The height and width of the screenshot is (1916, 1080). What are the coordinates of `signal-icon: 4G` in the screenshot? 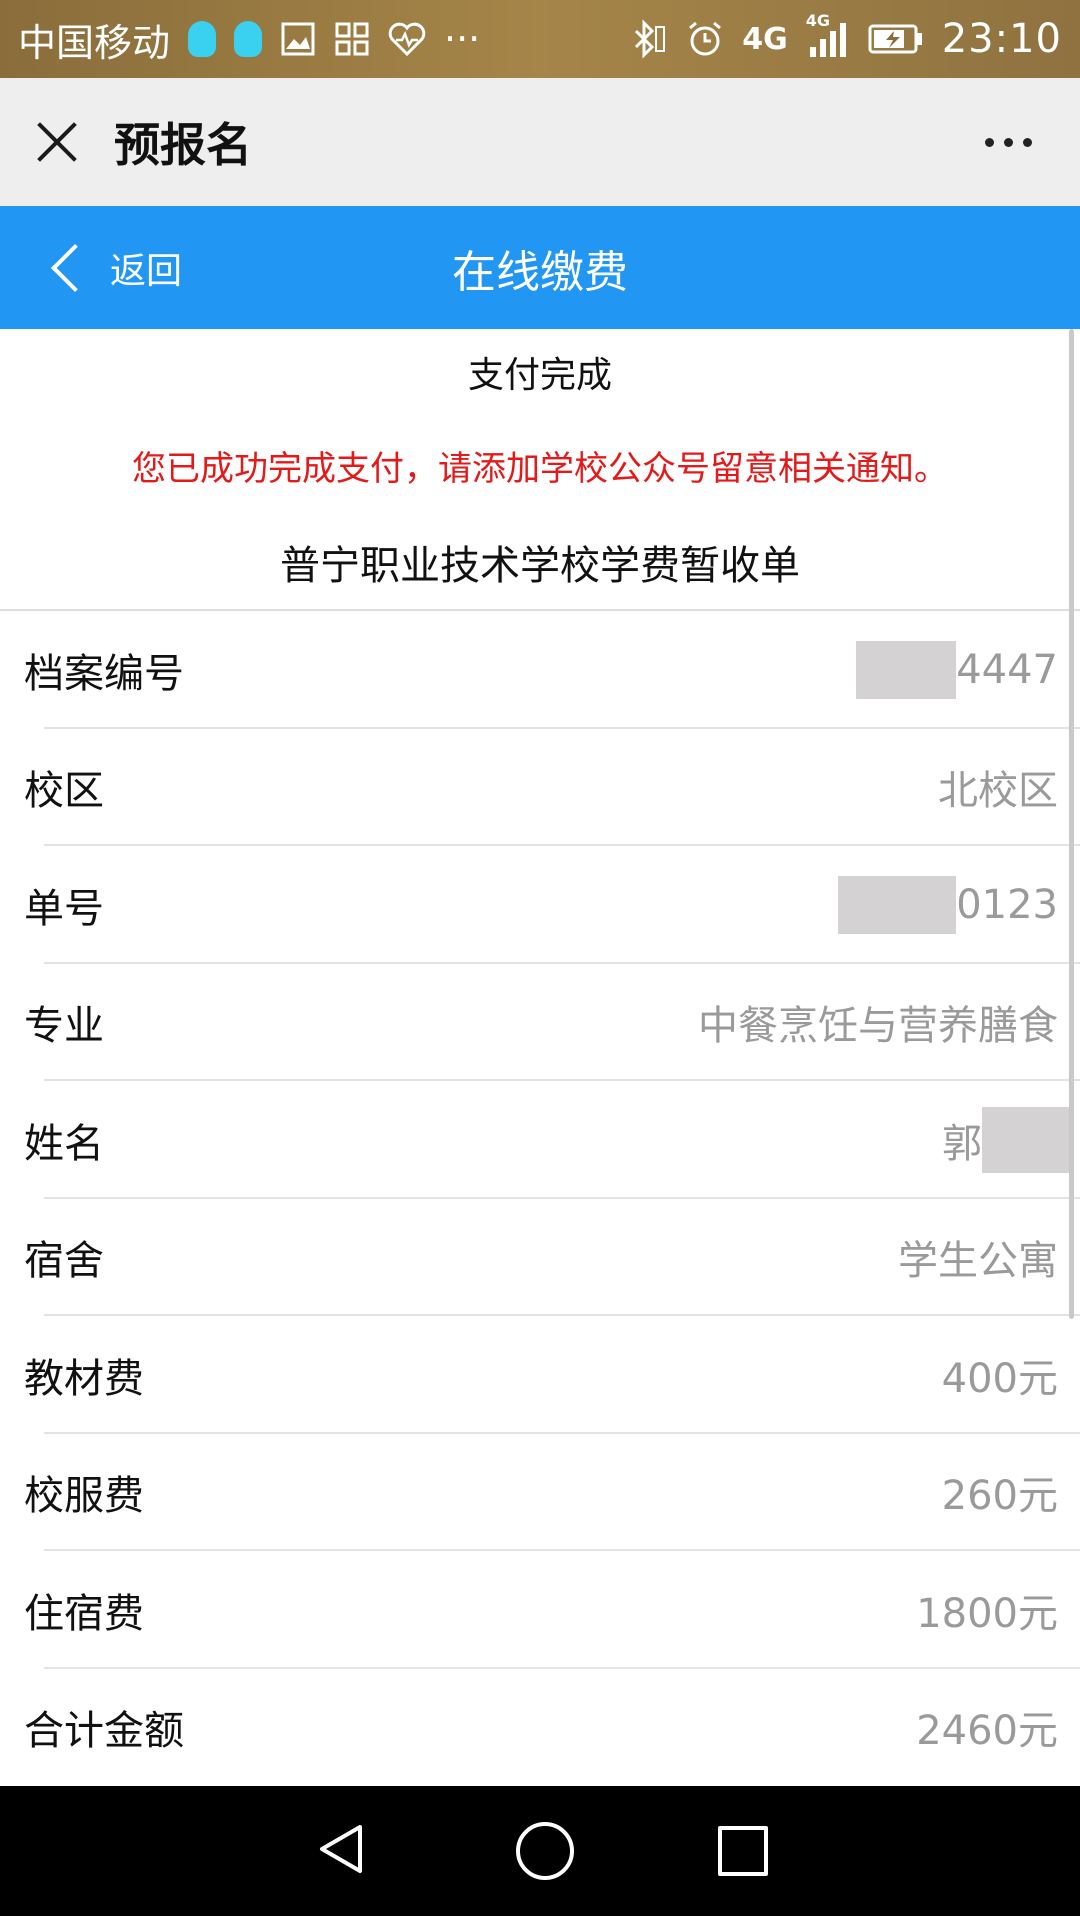 It's located at (828, 35).